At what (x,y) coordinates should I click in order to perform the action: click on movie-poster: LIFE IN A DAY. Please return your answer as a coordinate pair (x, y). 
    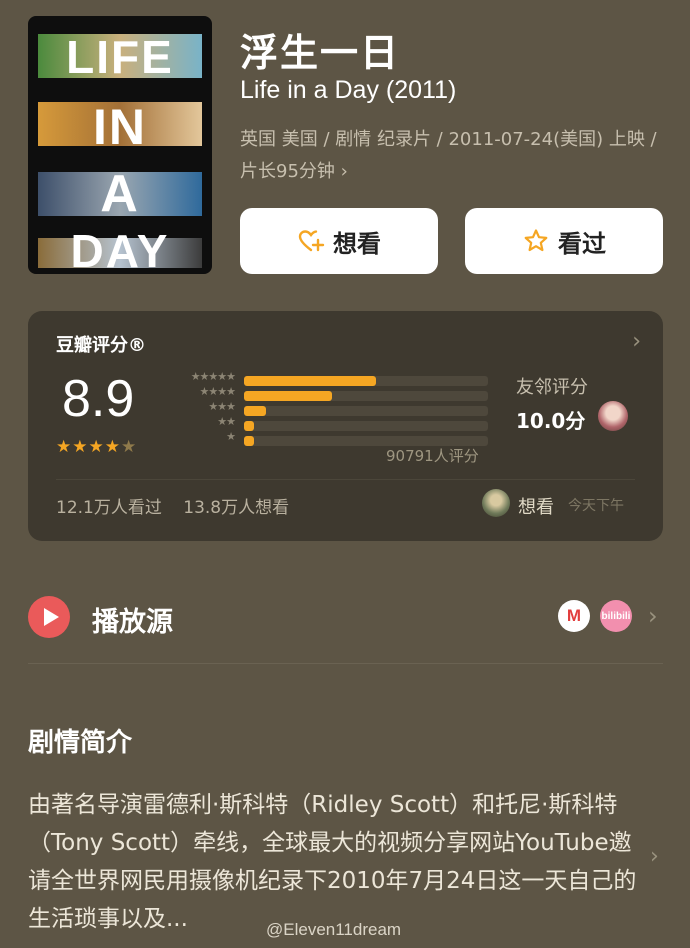
    Looking at the image, I should click on (120, 145).